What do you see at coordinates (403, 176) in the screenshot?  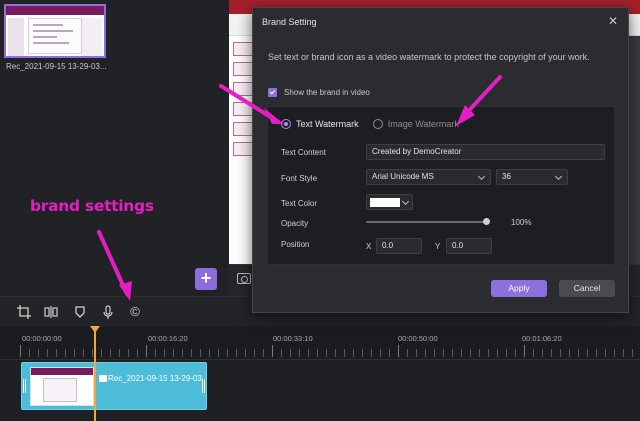 I see `font-family-value: Arial Unicode MS` at bounding box center [403, 176].